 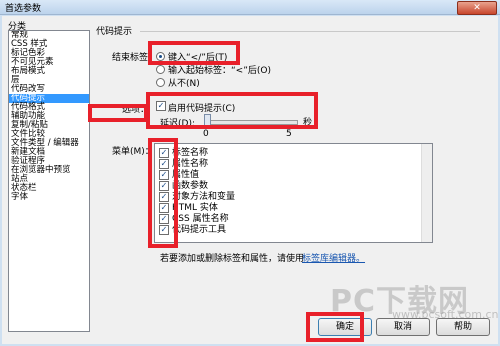 What do you see at coordinates (49, 197) in the screenshot?
I see `category-item: 字体` at bounding box center [49, 197].